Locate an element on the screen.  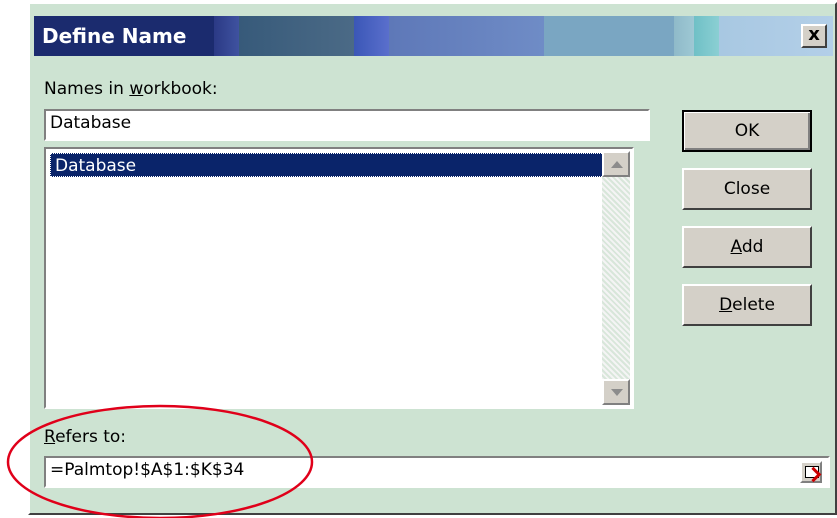
close-icon: x is located at coordinates (814, 36).